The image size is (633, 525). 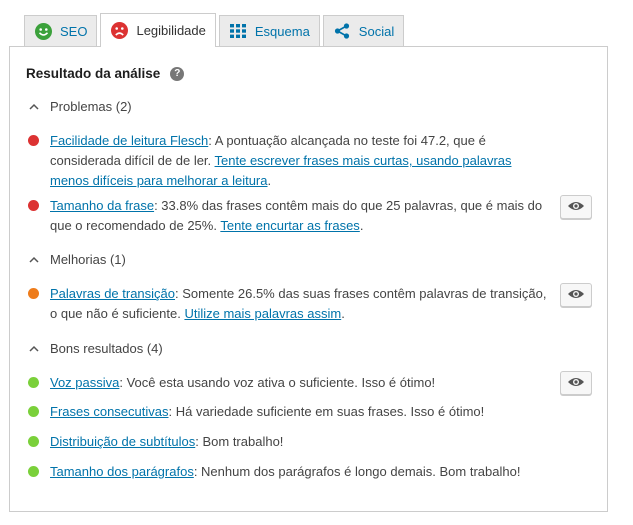 I want to click on help-icon: ?, so click(x=177, y=73).